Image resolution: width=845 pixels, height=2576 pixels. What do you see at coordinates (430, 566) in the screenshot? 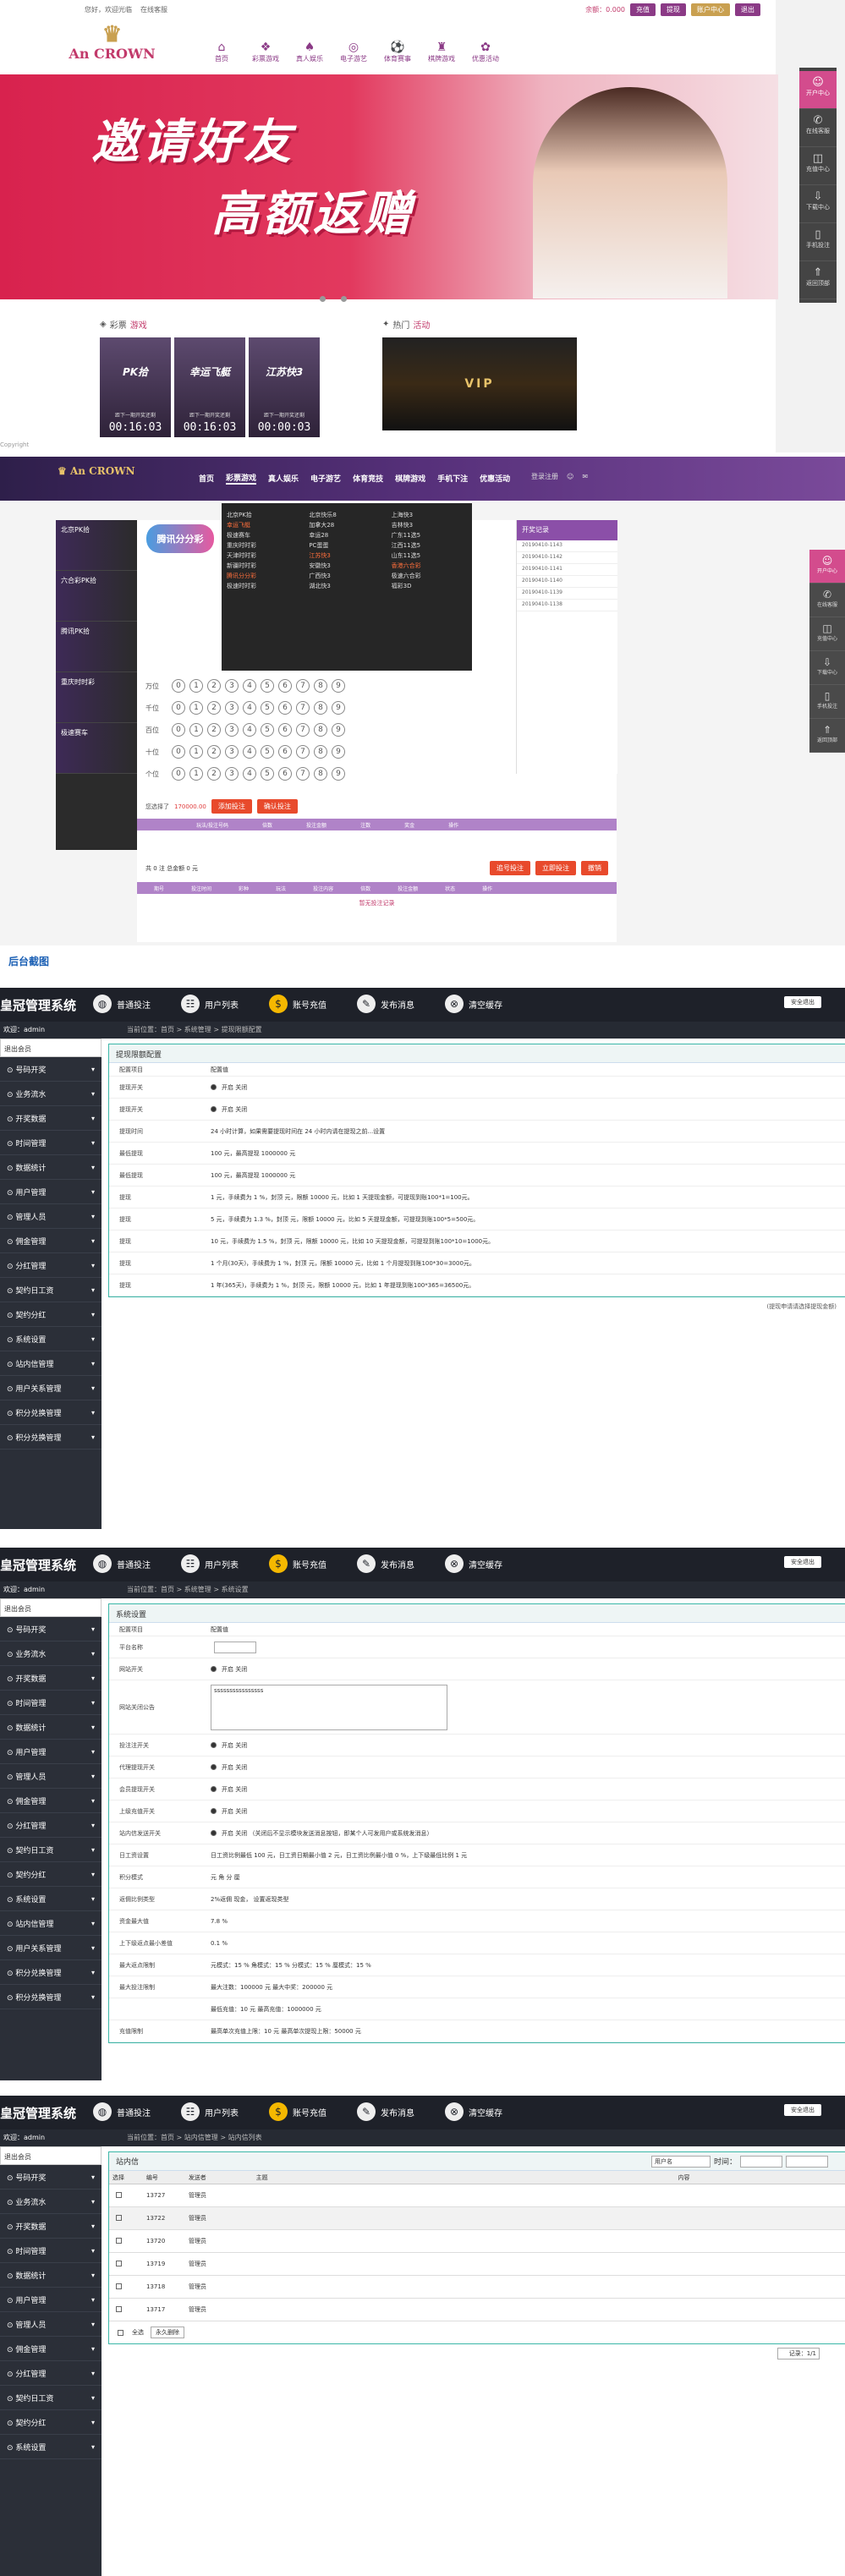
I see `dropdown-item: 香港六合彩` at bounding box center [430, 566].